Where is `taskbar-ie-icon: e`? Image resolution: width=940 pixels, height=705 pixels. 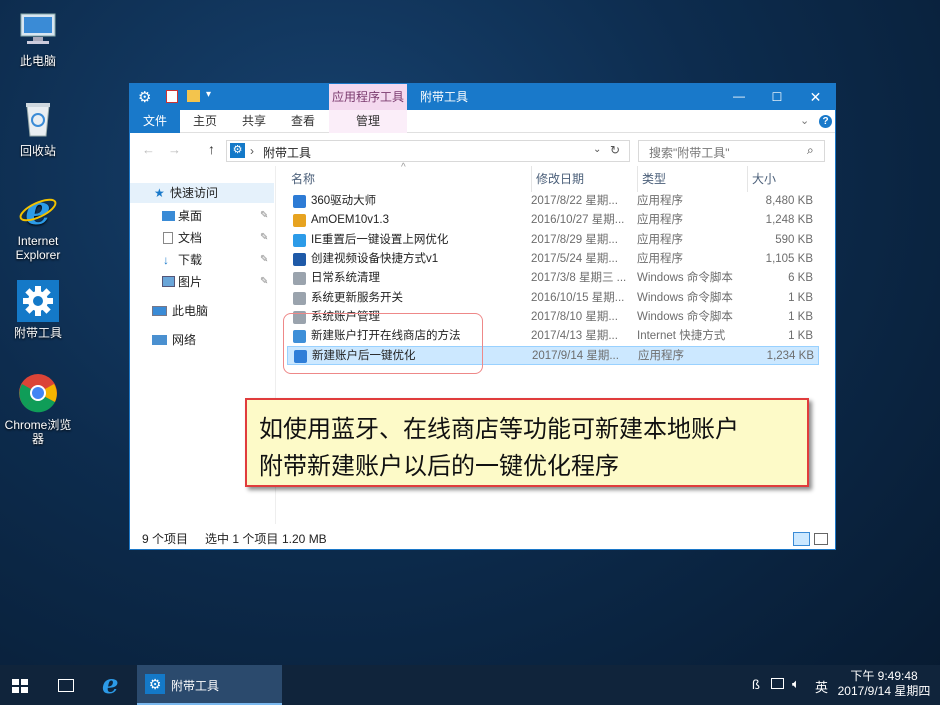
taskbar-ie-icon: e is located at coordinates (110, 685).